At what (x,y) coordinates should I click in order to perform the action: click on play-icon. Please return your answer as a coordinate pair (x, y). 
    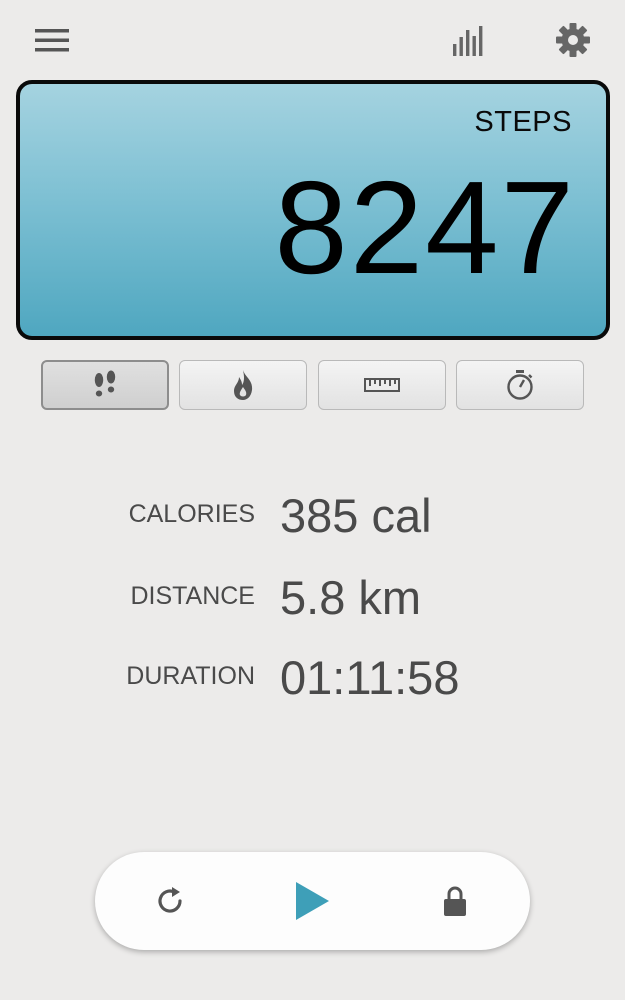
    Looking at the image, I should click on (312, 901).